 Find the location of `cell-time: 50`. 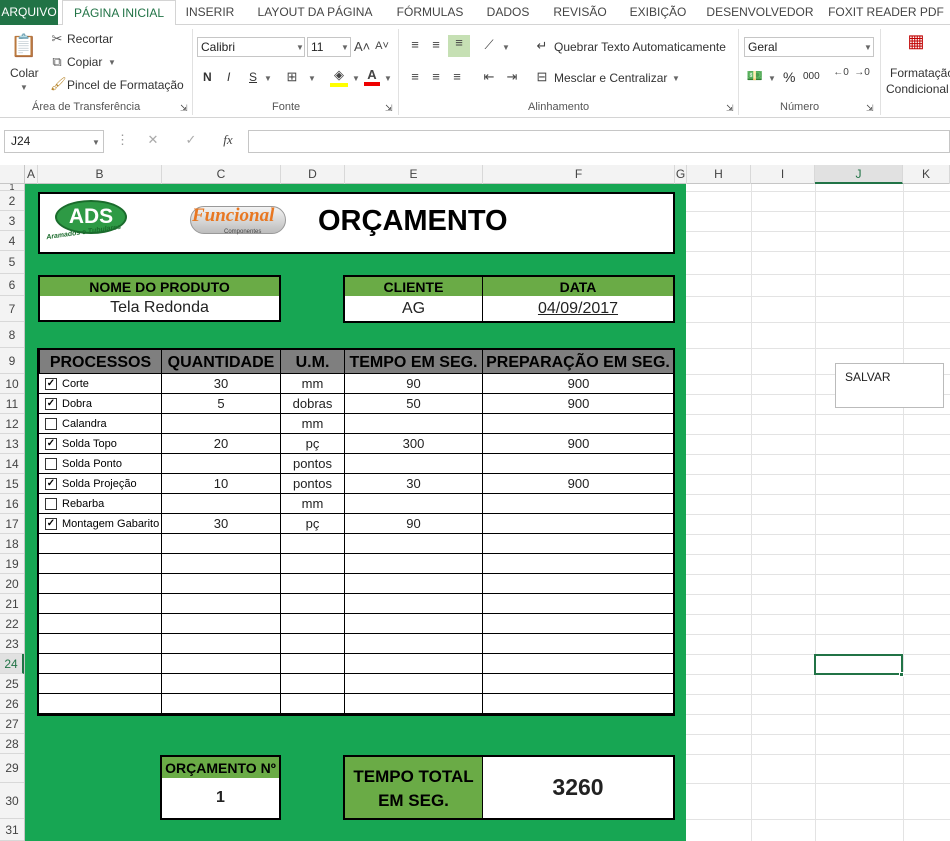

cell-time: 50 is located at coordinates (414, 404).